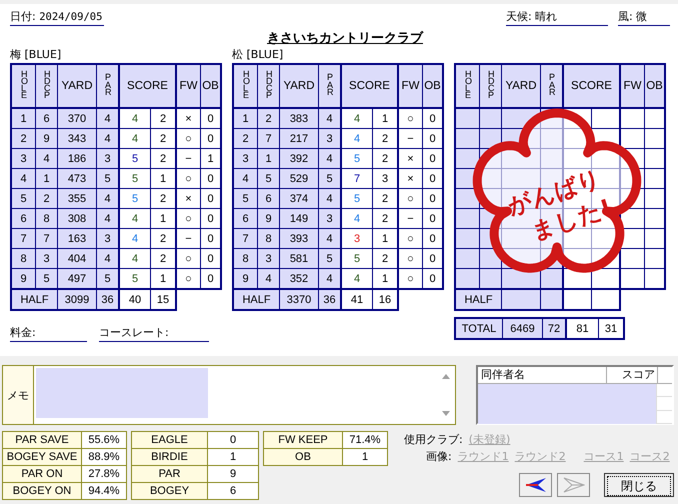  What do you see at coordinates (77, 198) in the screenshot?
I see `table-cell: 355` at bounding box center [77, 198].